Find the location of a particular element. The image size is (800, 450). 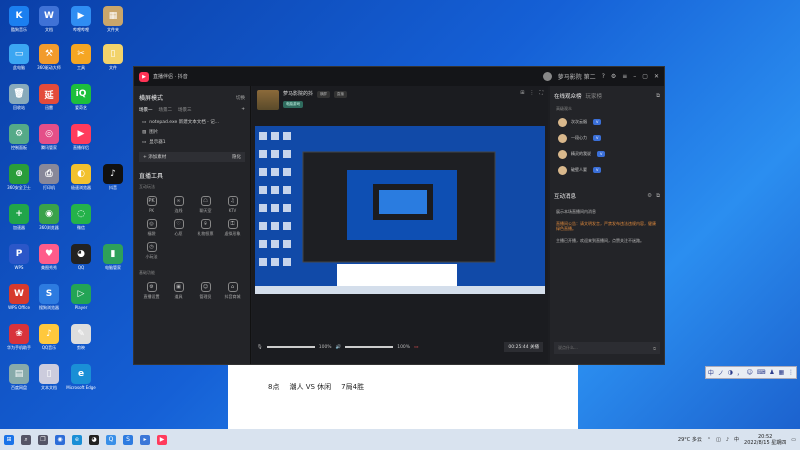

tool-button: ◎ 福袋 is located at coordinates (151, 228).